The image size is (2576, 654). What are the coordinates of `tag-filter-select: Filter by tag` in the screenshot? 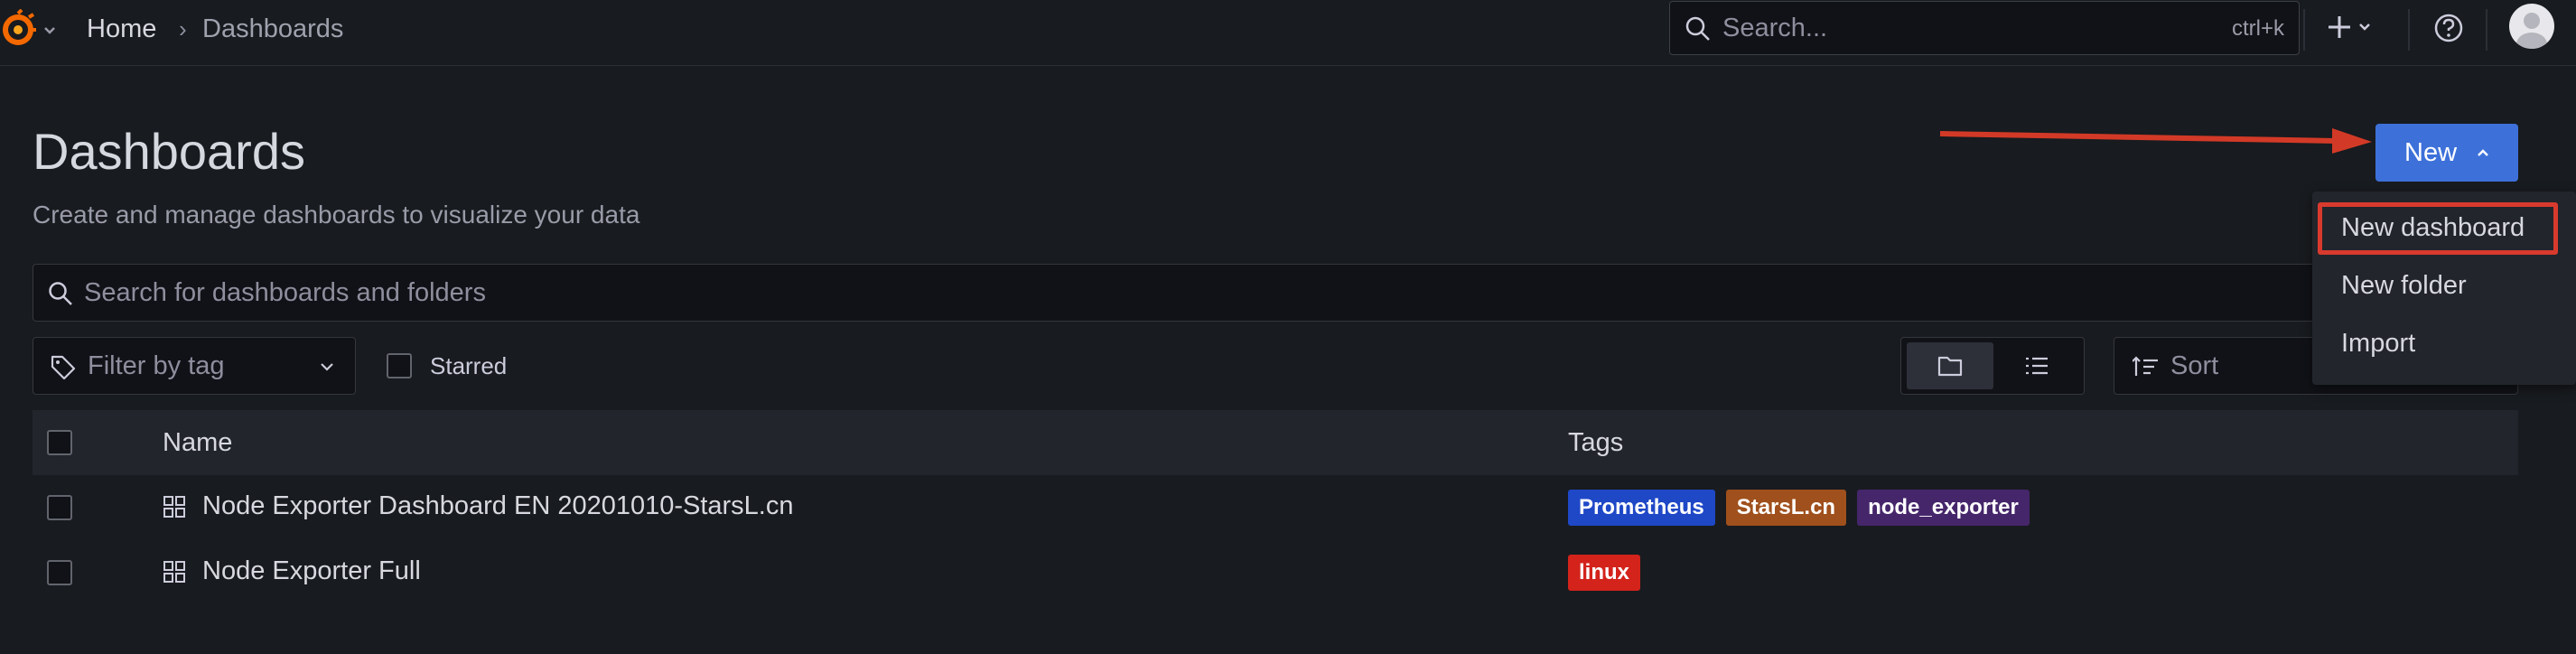 It's located at (194, 366).